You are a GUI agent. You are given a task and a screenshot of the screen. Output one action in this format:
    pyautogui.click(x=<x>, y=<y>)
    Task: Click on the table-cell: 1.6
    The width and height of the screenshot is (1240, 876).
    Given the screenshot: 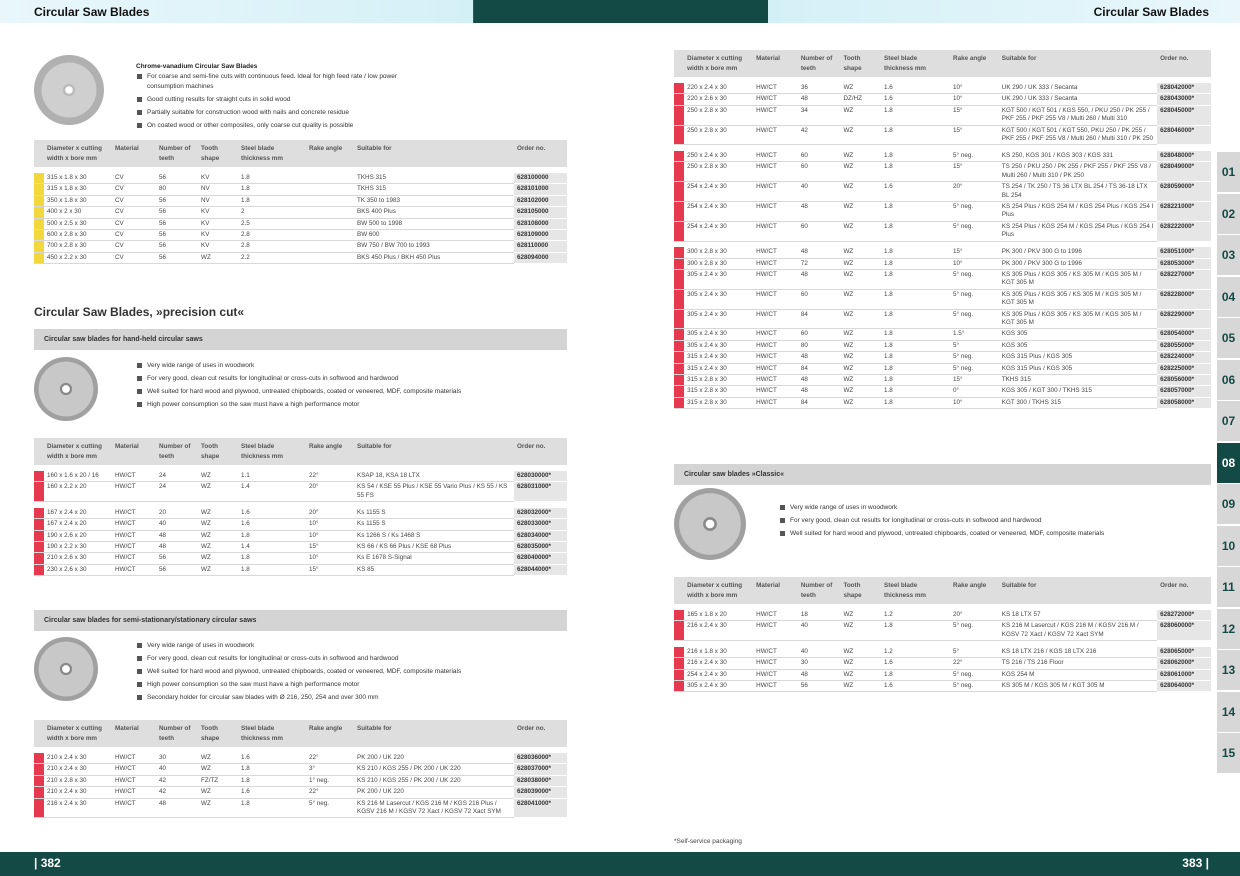 What is the action you would take?
    pyautogui.click(x=916, y=99)
    